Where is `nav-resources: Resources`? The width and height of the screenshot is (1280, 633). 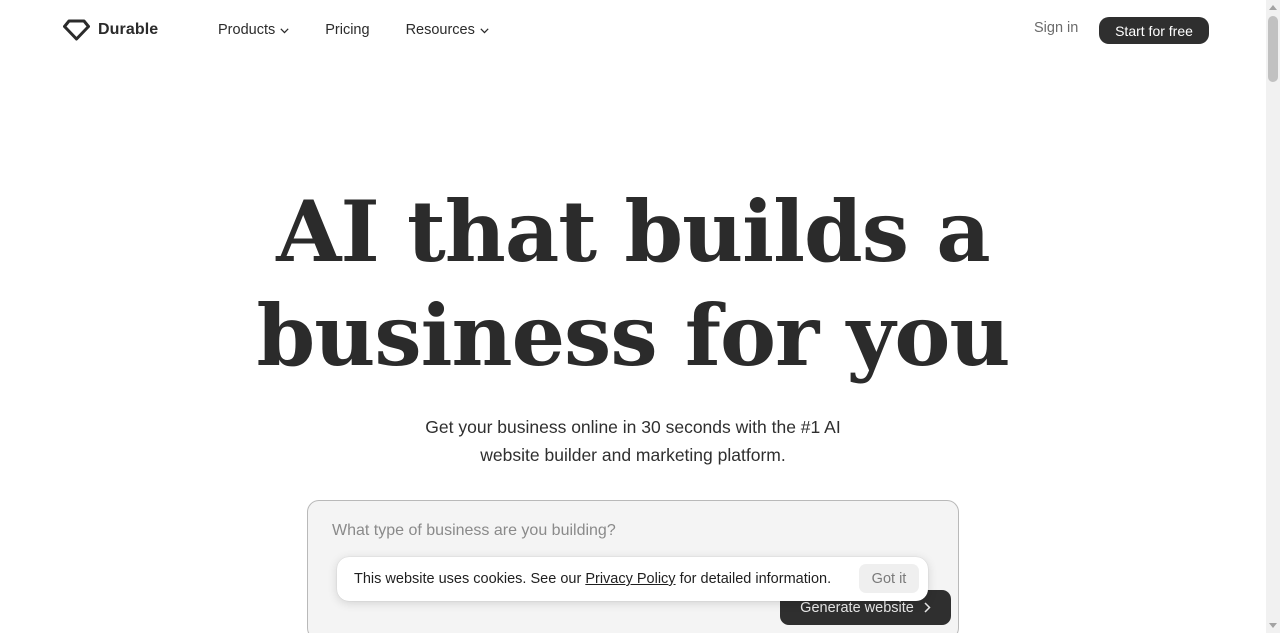 nav-resources: Resources is located at coordinates (447, 30).